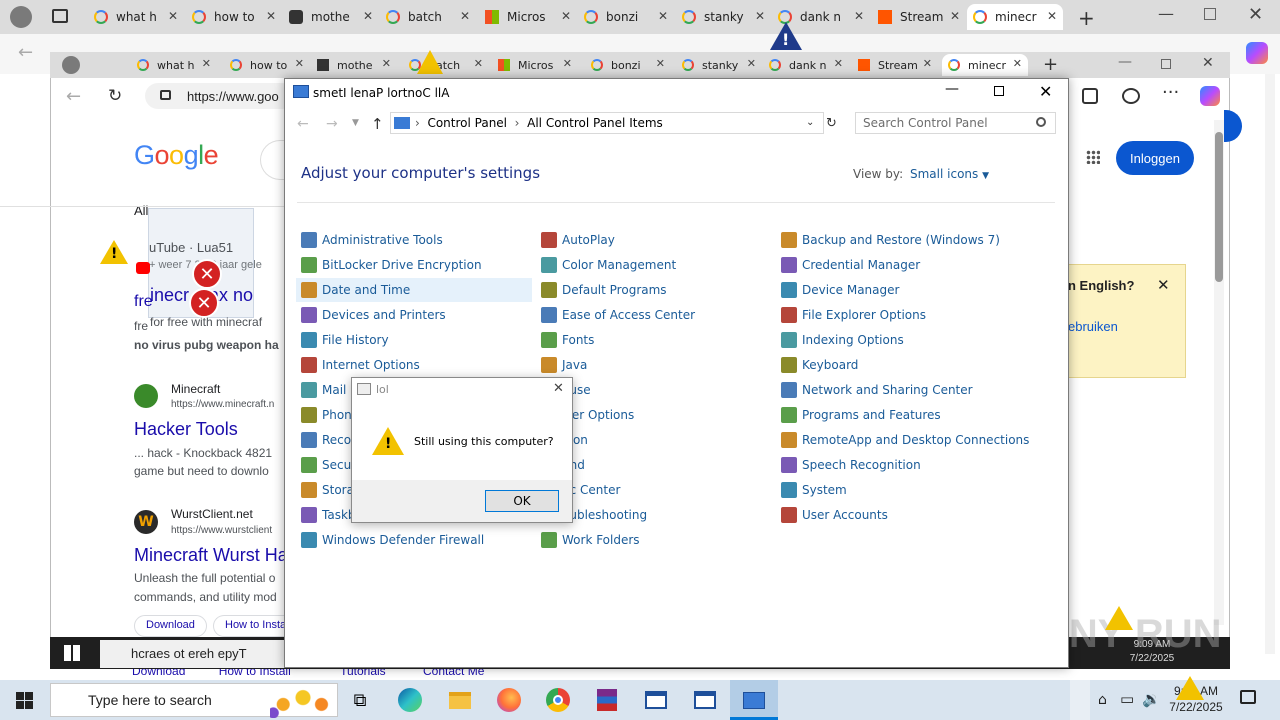 The image size is (1280, 720). What do you see at coordinates (578, 240) in the screenshot?
I see `cp-item-autoplay: AutoPlay` at bounding box center [578, 240].